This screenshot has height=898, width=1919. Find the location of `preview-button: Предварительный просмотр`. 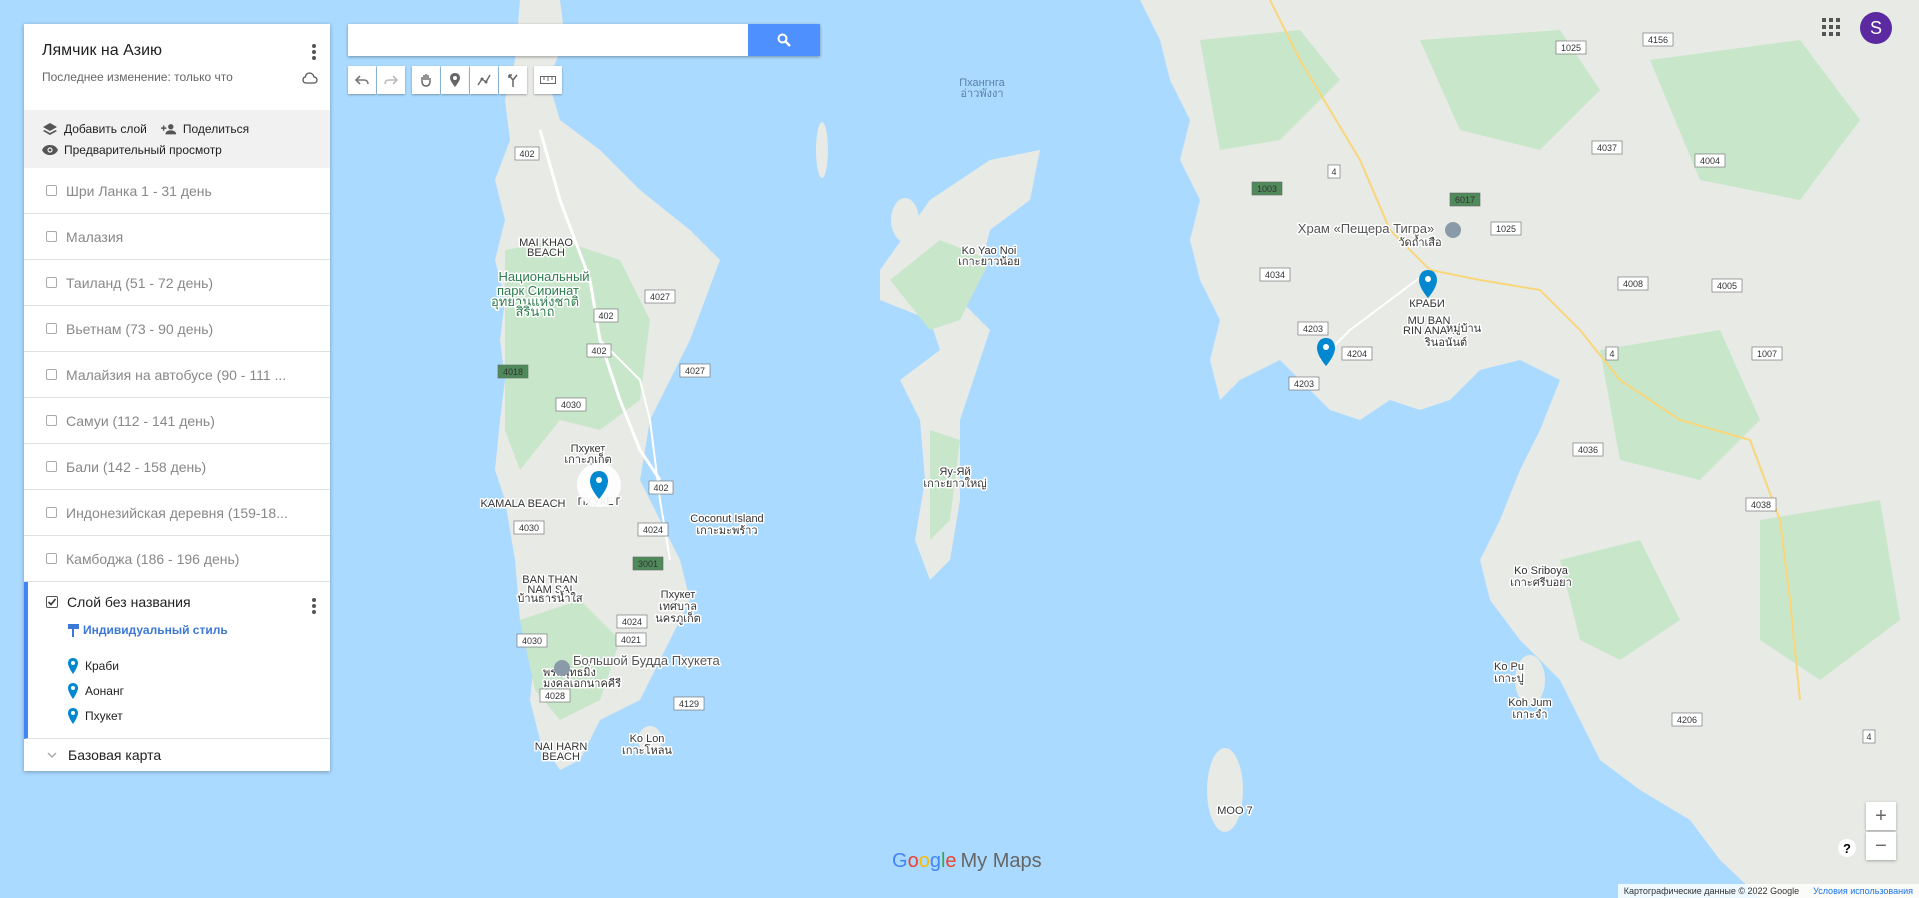

preview-button: Предварительный просмотр is located at coordinates (132, 150).